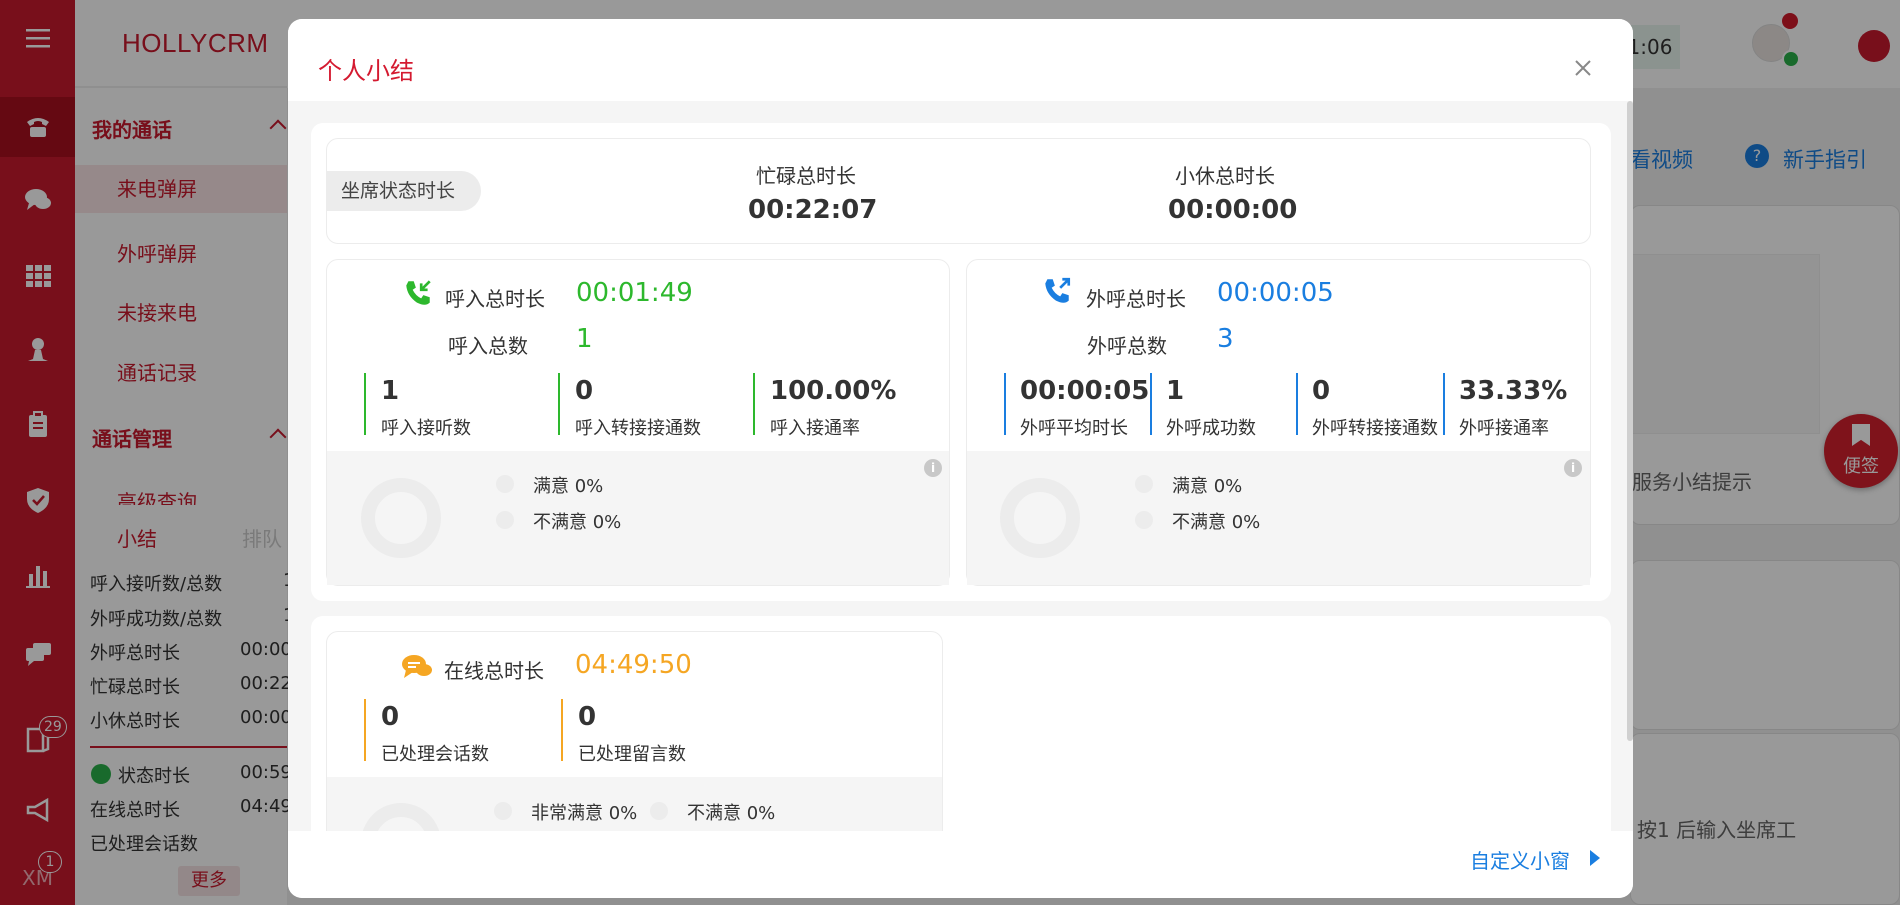  I want to click on inbound-rate-label: 呼入接通率, so click(815, 428).